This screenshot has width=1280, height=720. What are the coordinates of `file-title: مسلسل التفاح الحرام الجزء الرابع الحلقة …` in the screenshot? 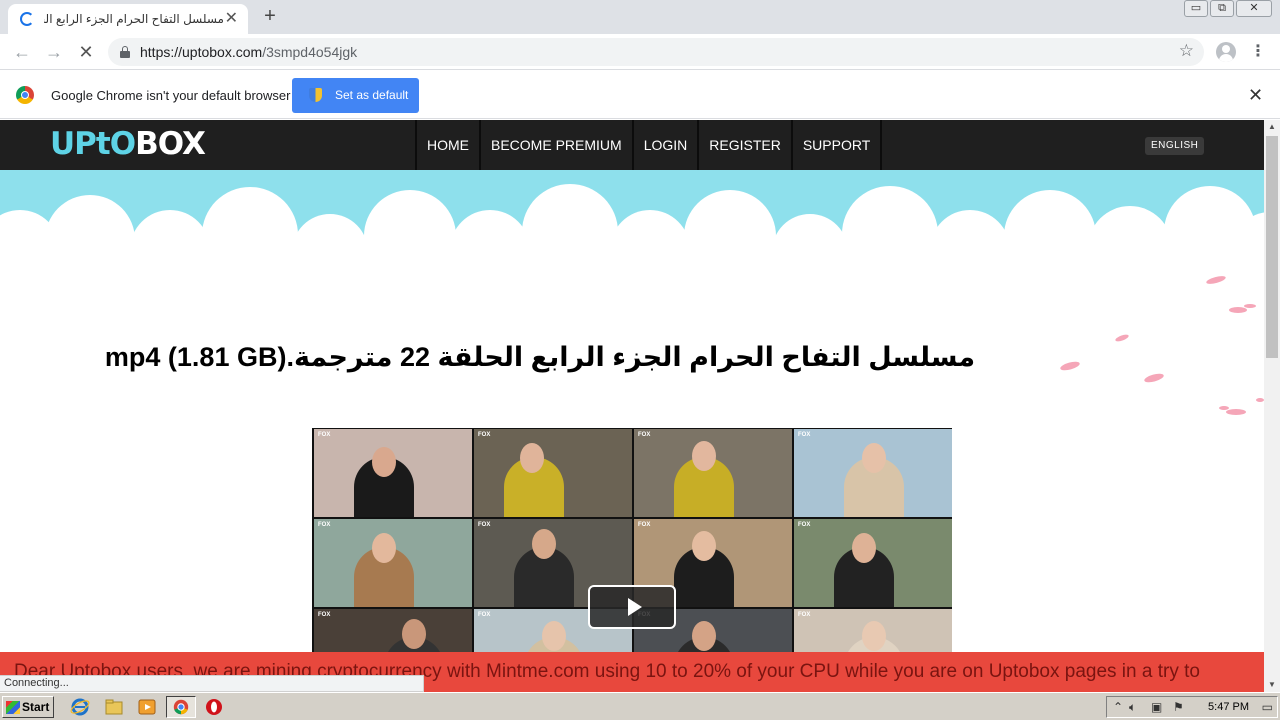 It's located at (540, 357).